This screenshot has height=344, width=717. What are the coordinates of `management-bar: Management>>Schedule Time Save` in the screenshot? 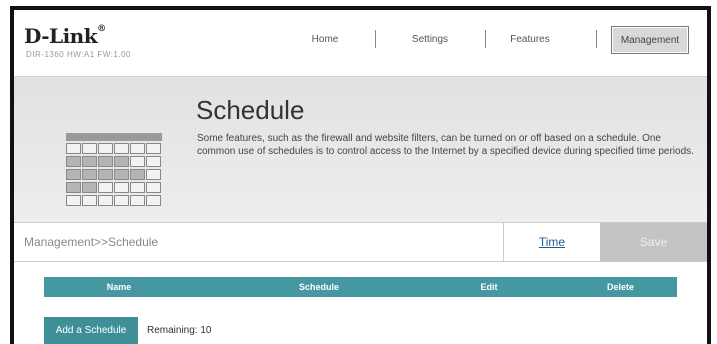 It's located at (360, 242).